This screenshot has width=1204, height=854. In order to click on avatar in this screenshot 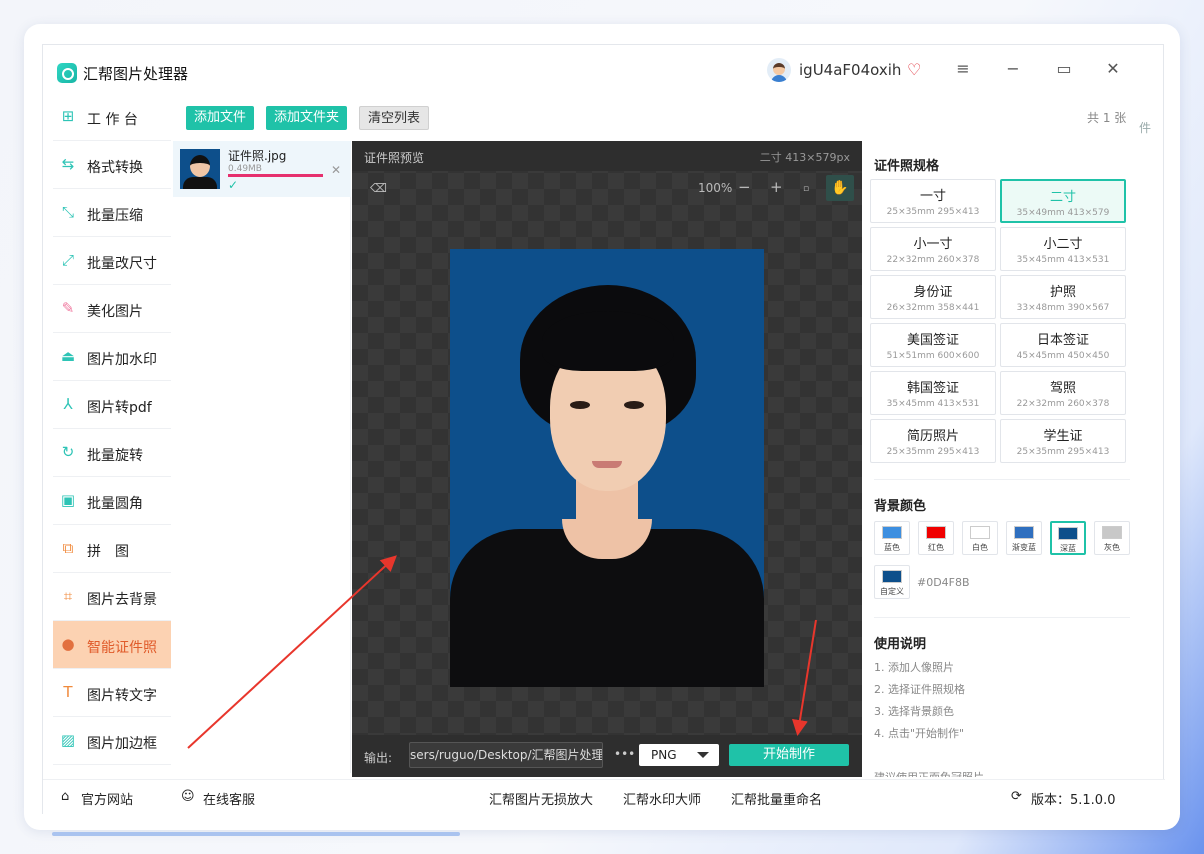, I will do `click(779, 70)`.